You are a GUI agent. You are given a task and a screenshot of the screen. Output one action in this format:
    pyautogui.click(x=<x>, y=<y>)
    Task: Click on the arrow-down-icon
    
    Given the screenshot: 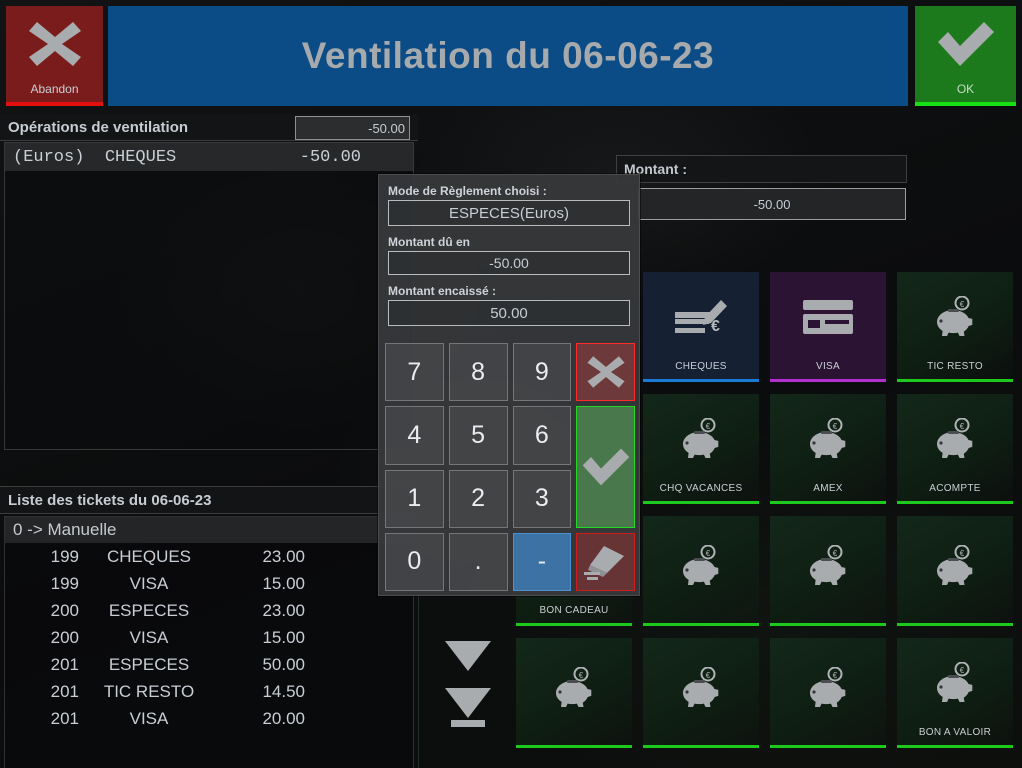 What is the action you would take?
    pyautogui.click(x=468, y=656)
    